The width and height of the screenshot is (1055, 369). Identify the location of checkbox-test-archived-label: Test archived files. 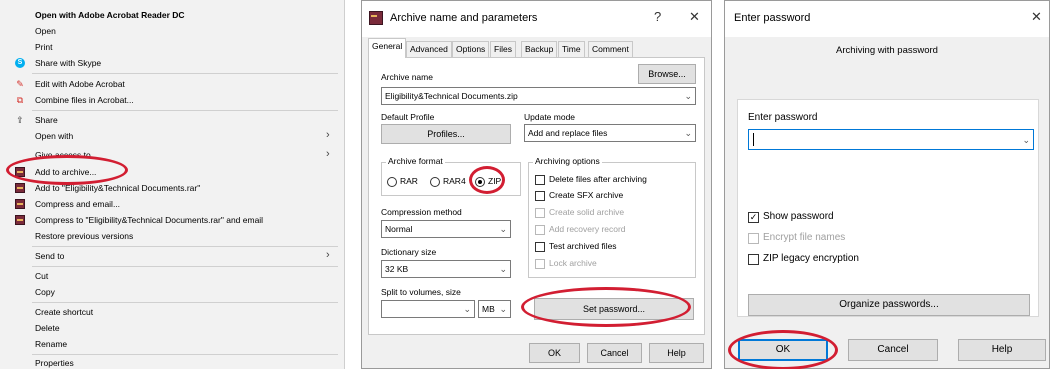
(583, 246).